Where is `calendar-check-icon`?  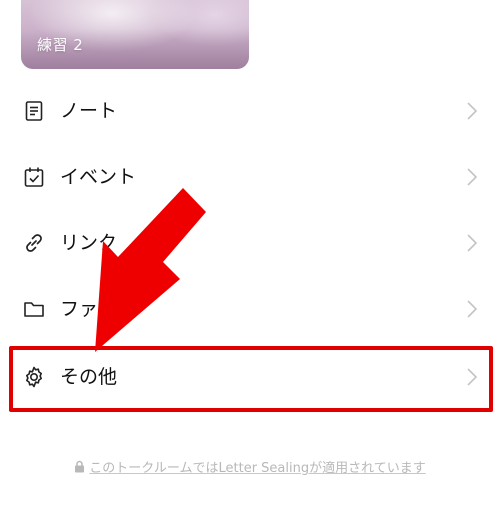
calendar-check-icon is located at coordinates (34, 177).